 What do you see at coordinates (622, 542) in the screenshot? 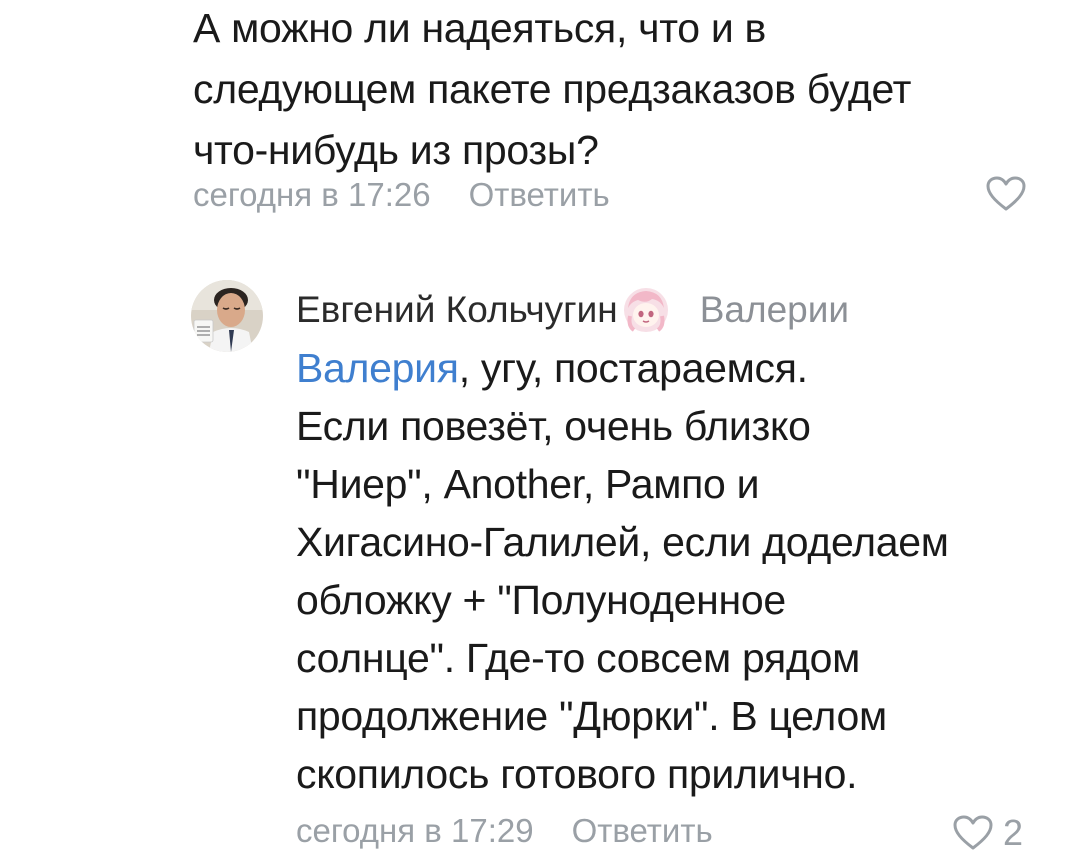
I see `comment-line: Хигасино-Галилей, если доделаем` at bounding box center [622, 542].